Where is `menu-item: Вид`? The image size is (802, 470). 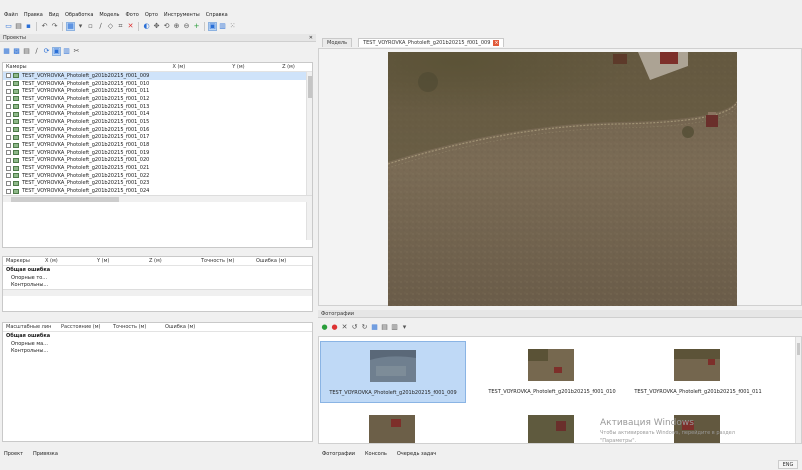
menu-item: Вид is located at coordinates (54, 15).